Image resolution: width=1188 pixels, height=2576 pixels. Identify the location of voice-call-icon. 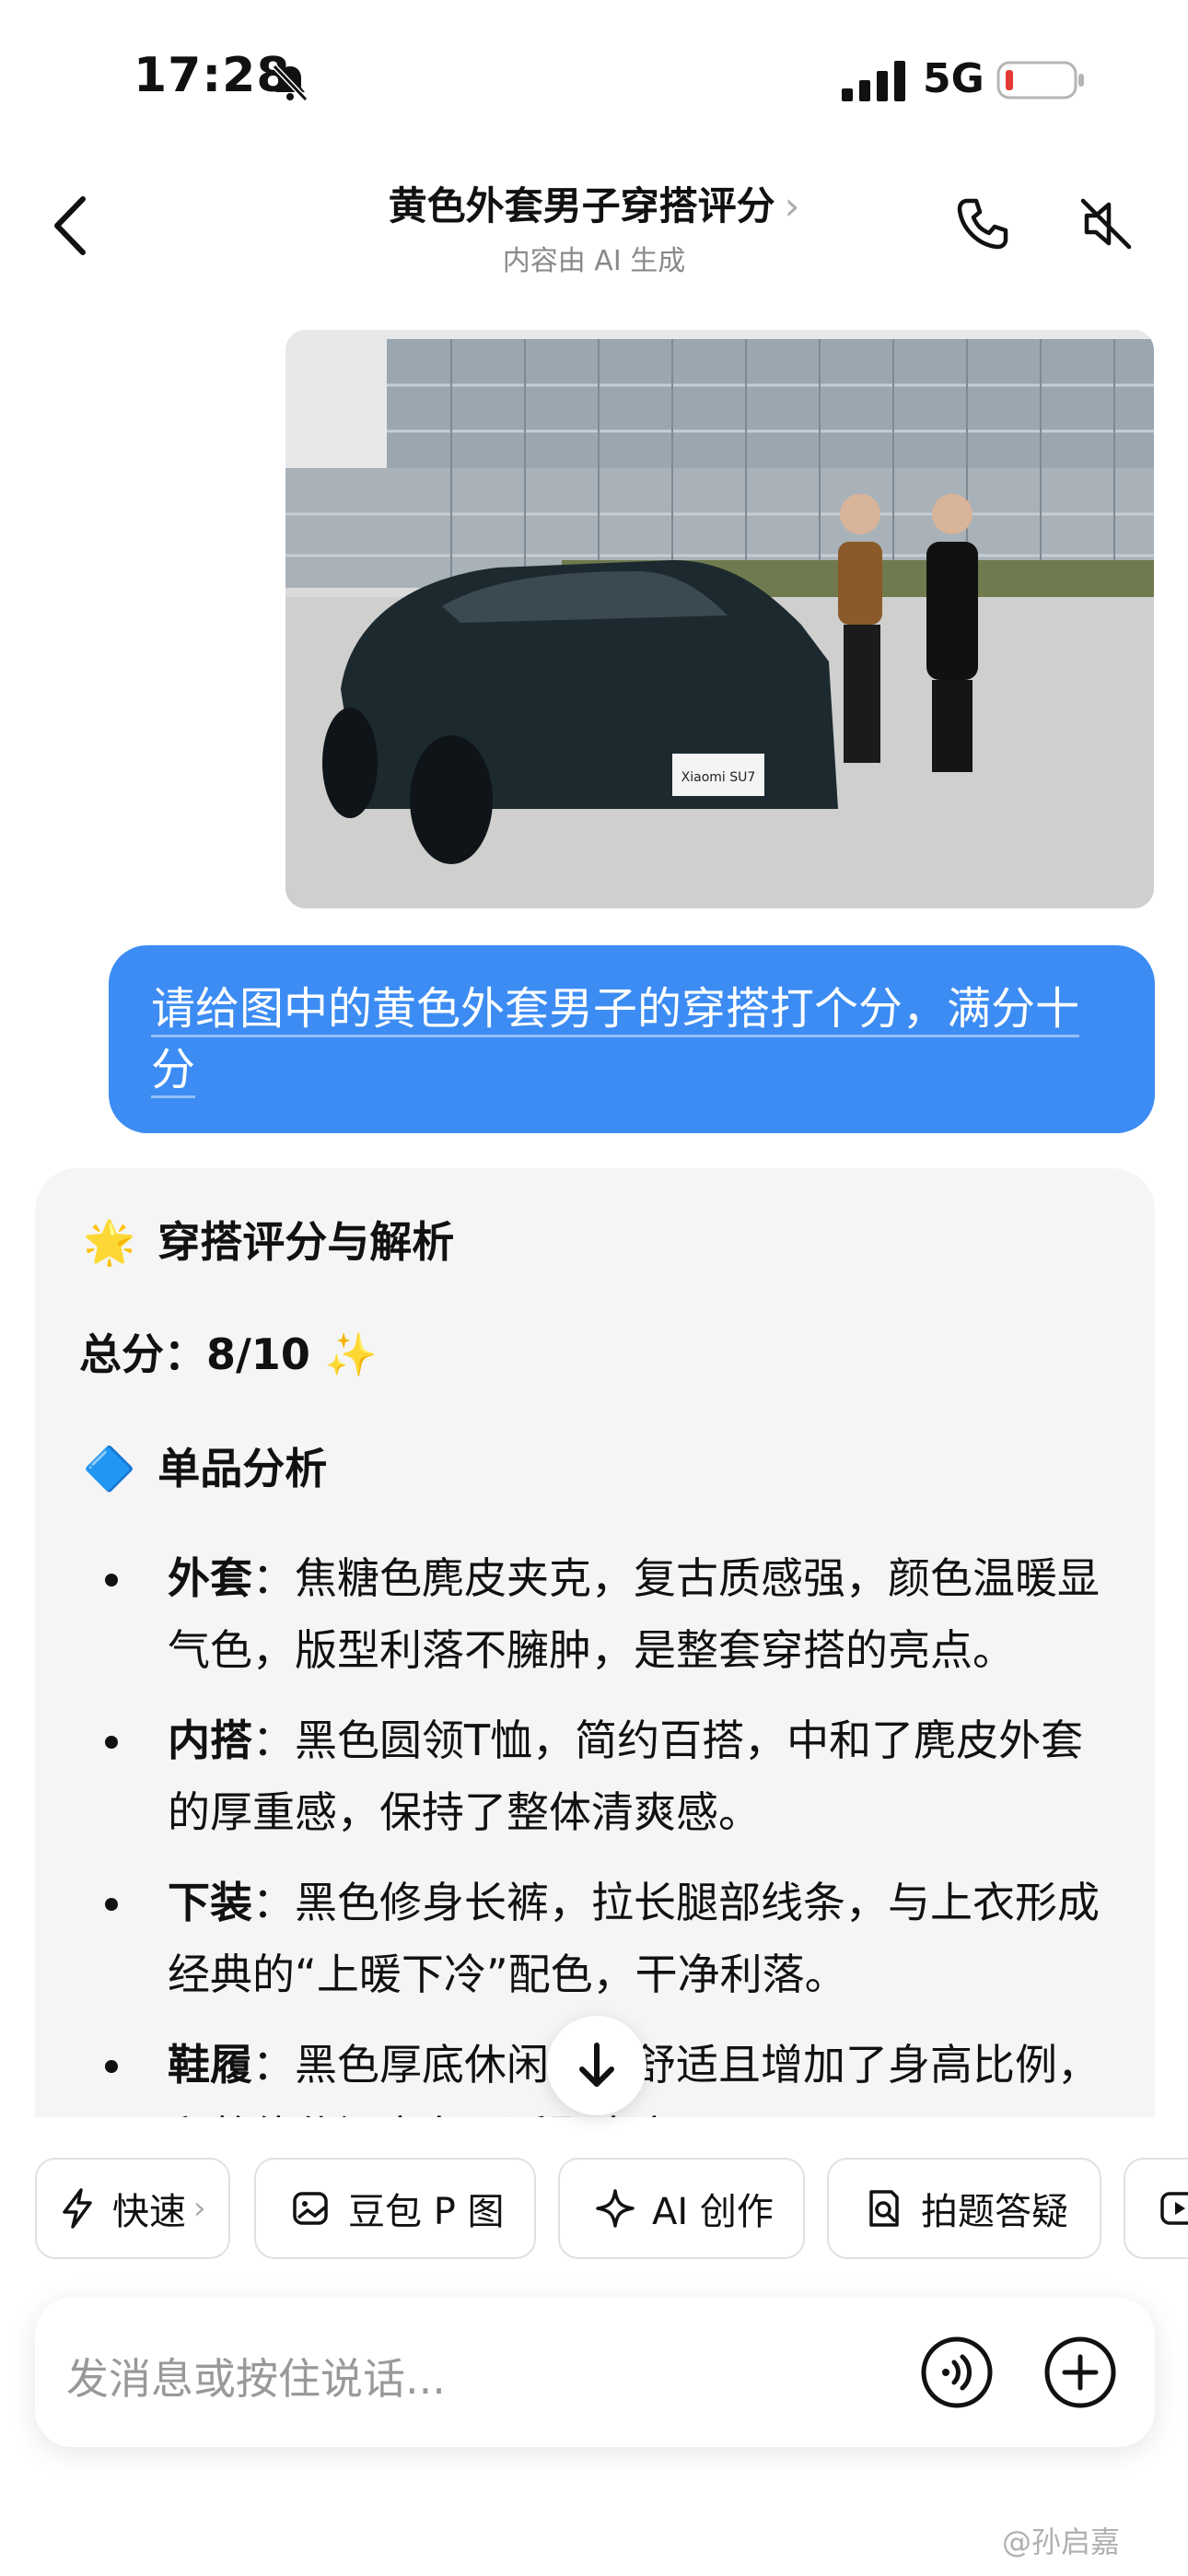
(957, 2372).